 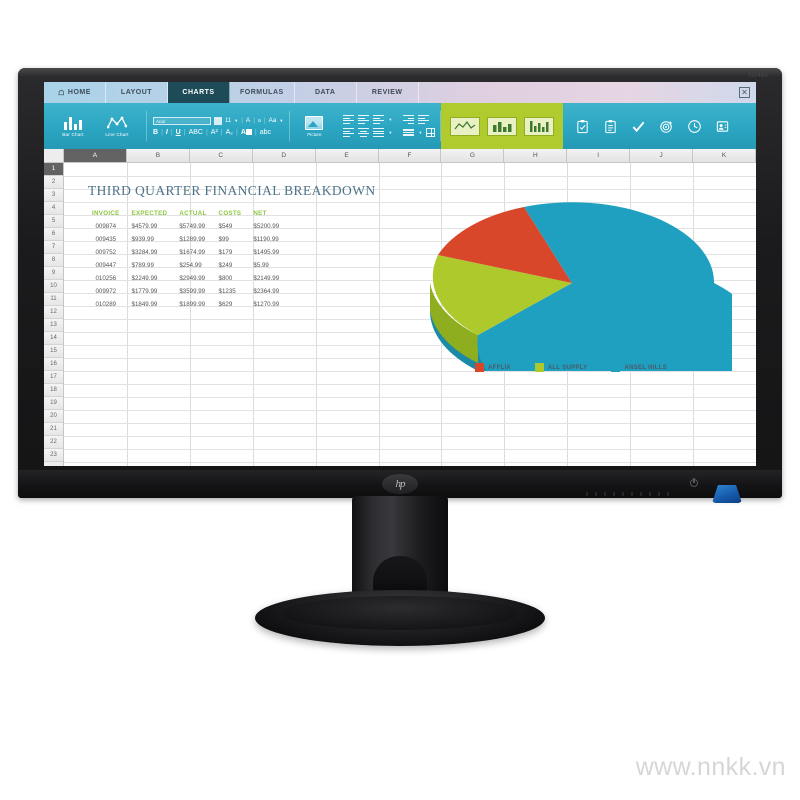 What do you see at coordinates (214, 132) in the screenshot?
I see `superscript-button: A²` at bounding box center [214, 132].